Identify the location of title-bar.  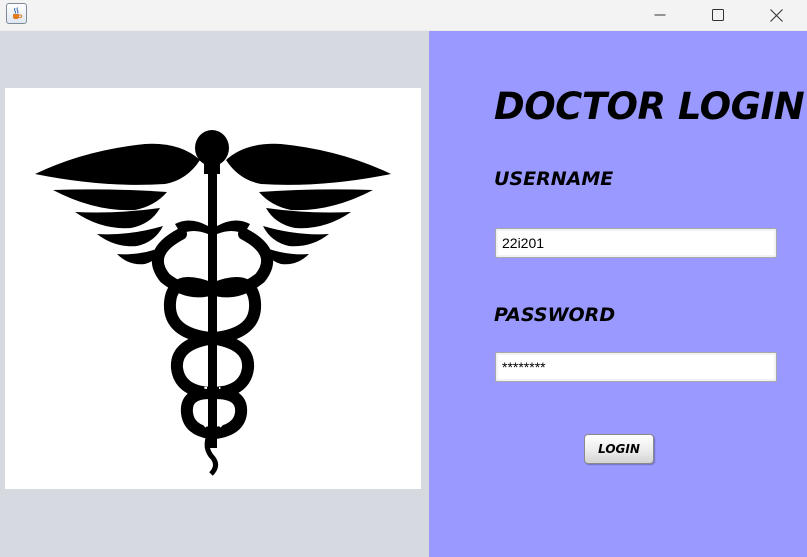
(403, 15).